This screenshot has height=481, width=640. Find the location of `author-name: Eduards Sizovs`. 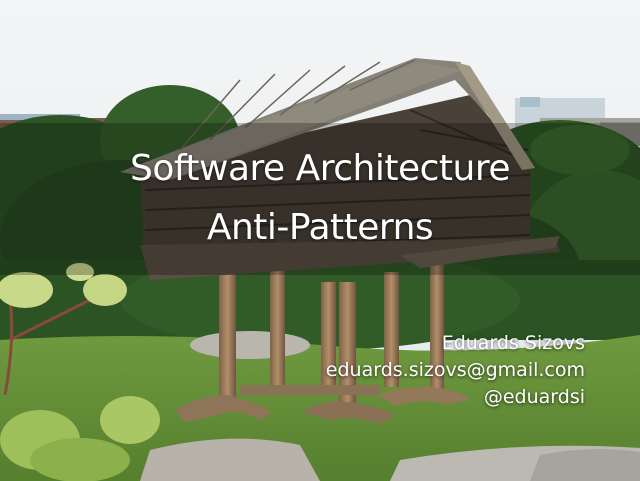

author-name: Eduards Sizovs is located at coordinates (513, 343).